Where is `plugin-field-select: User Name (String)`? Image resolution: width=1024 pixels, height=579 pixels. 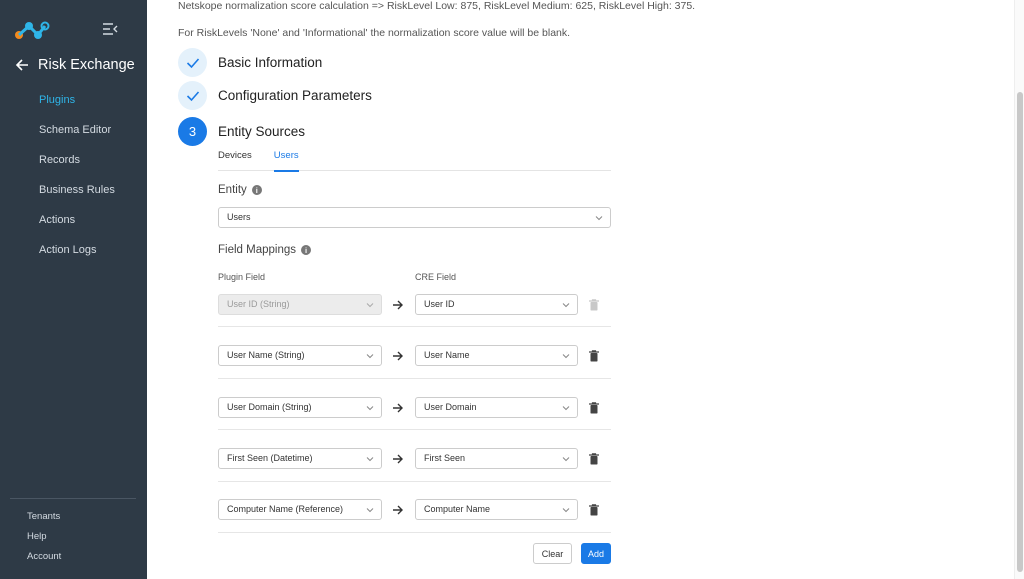 plugin-field-select: User Name (String) is located at coordinates (300, 355).